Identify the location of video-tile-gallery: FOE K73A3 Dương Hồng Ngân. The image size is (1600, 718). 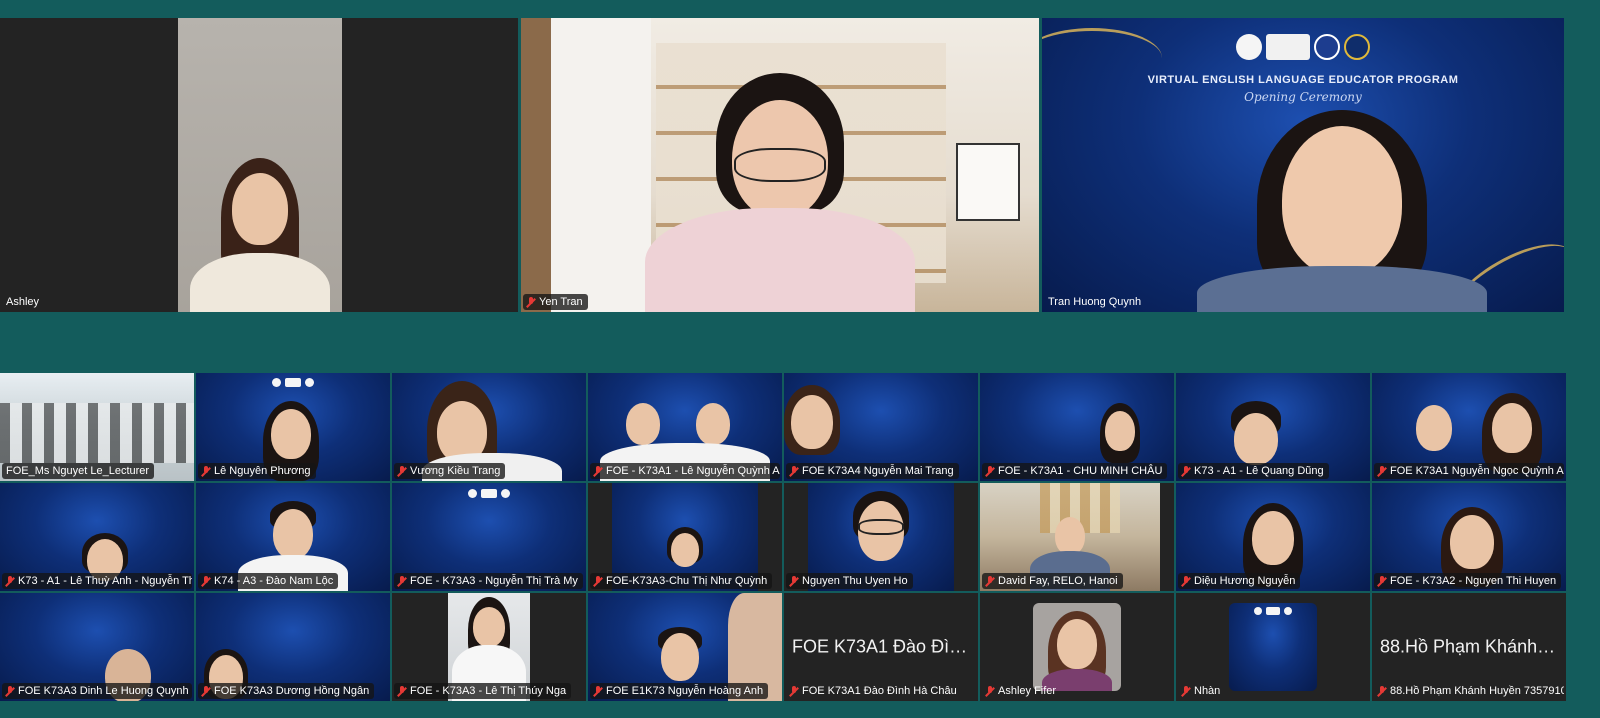
(293, 647).